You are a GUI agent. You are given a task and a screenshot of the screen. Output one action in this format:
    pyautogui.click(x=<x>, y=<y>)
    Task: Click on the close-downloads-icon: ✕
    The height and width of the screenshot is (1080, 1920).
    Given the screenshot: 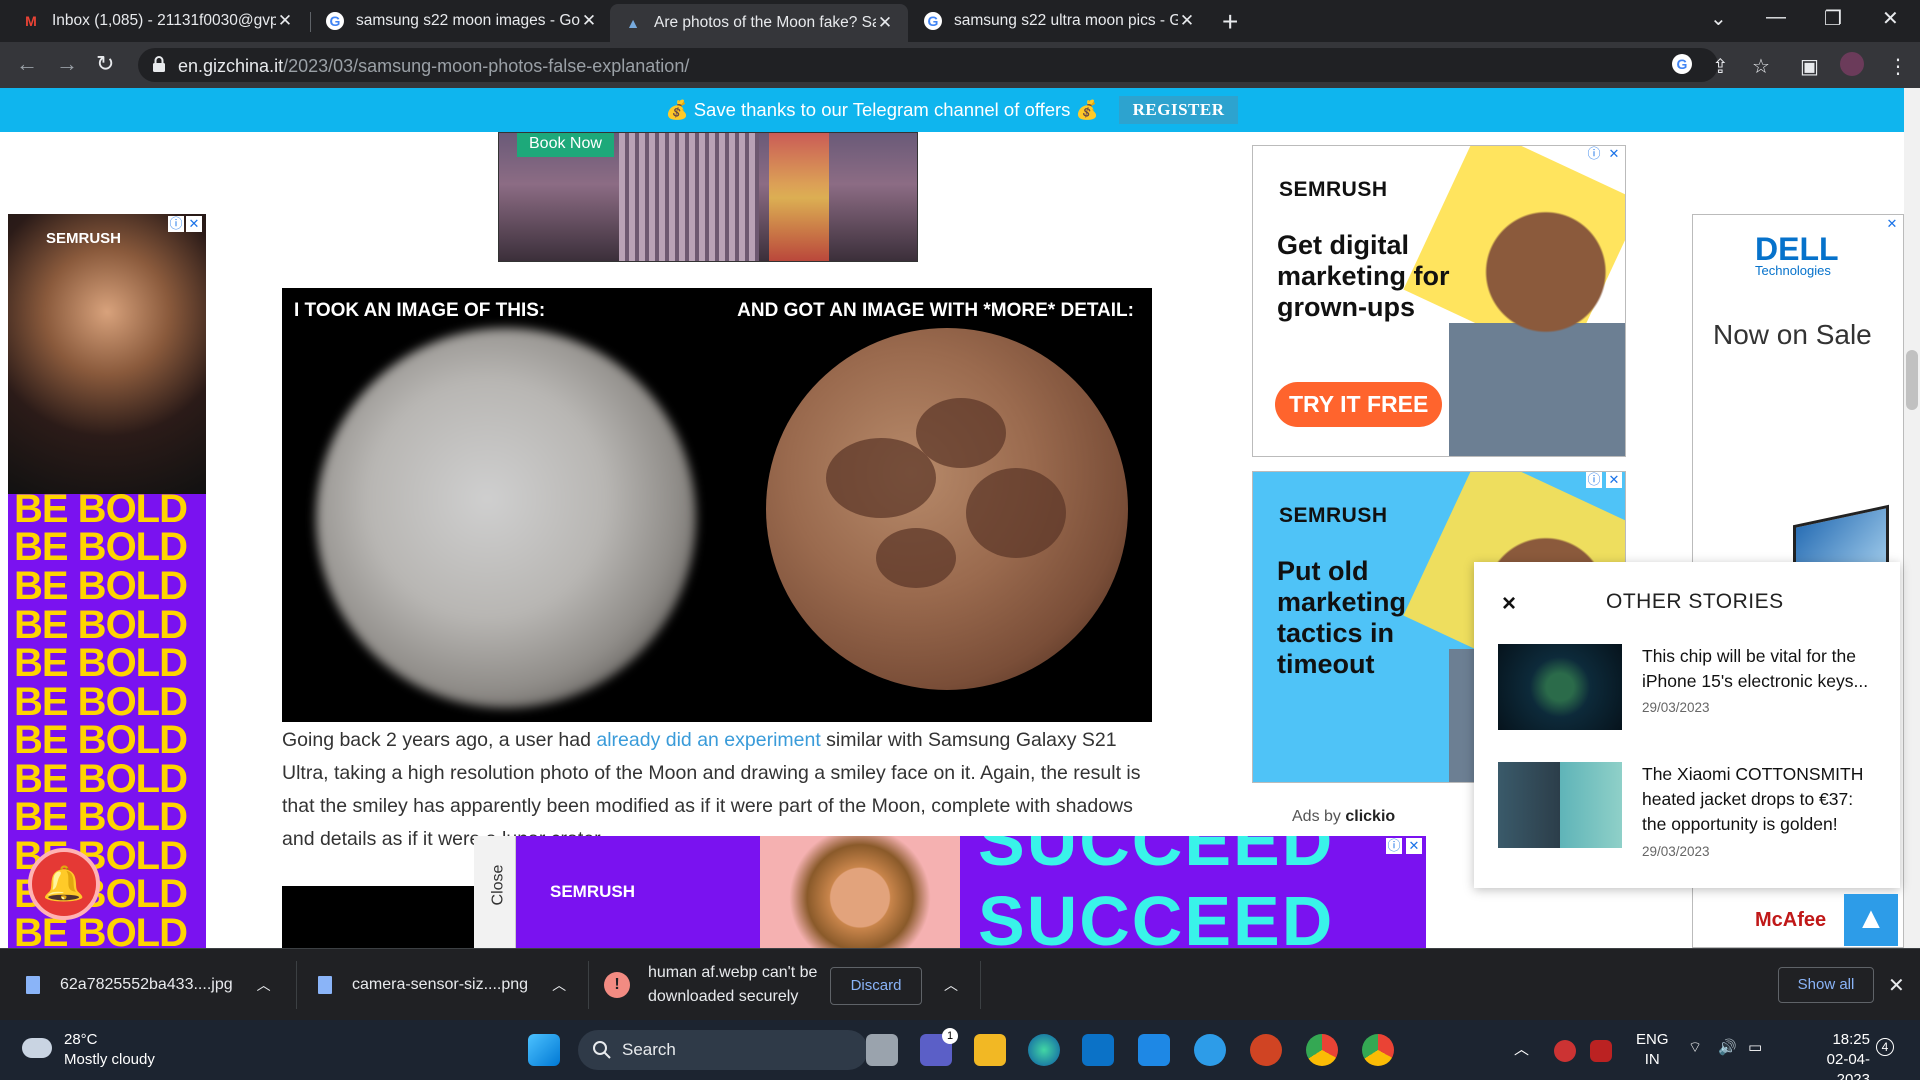 What is the action you would take?
    pyautogui.click(x=1896, y=985)
    